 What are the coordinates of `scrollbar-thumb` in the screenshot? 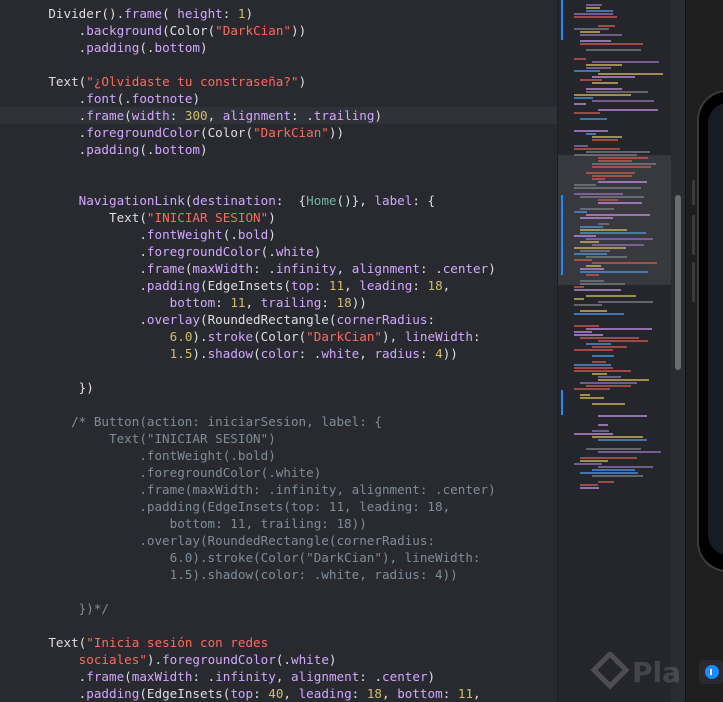 It's located at (678, 282).